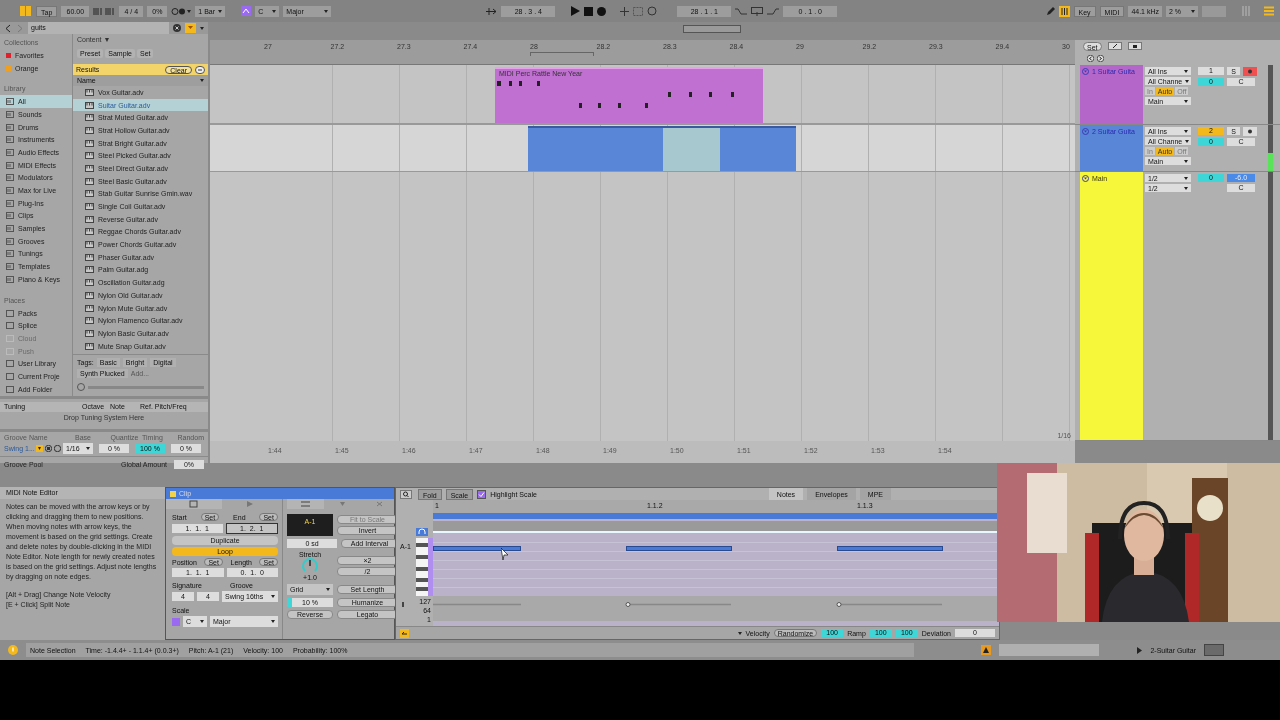  Describe the element at coordinates (181, 11) in the screenshot. I see `metronome-icon` at that location.